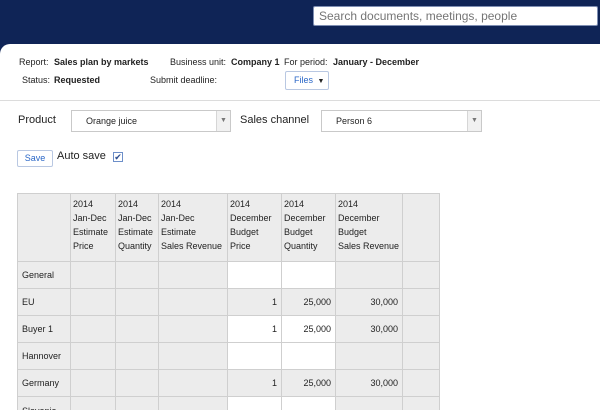 The image size is (600, 410). Describe the element at coordinates (198, 62) in the screenshot. I see `business-unit-label: Business unit:` at that location.